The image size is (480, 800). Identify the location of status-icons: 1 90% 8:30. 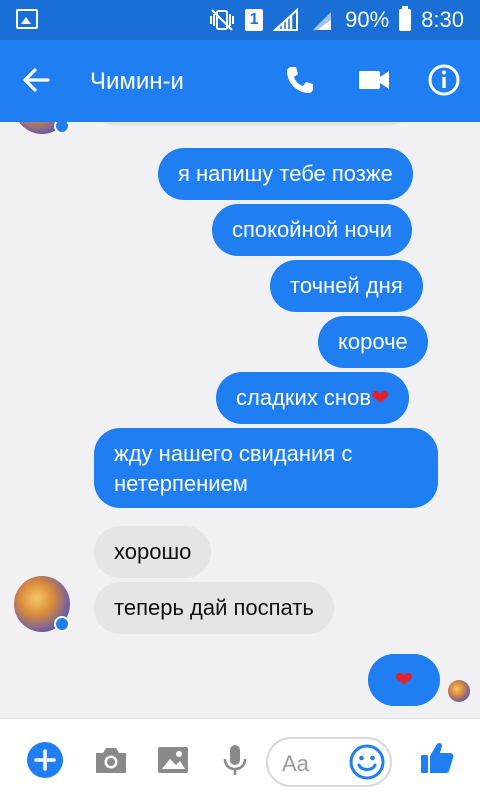
(336, 20).